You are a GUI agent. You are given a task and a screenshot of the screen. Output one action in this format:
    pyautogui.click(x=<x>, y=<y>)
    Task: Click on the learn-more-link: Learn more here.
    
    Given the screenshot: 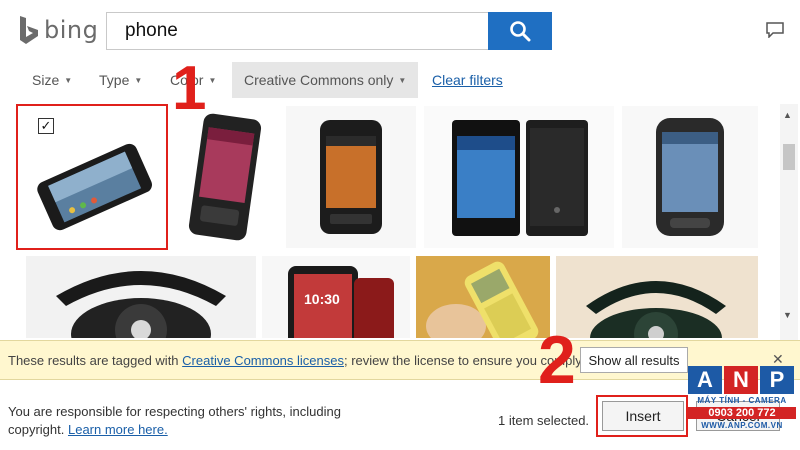 What is the action you would take?
    pyautogui.click(x=118, y=429)
    